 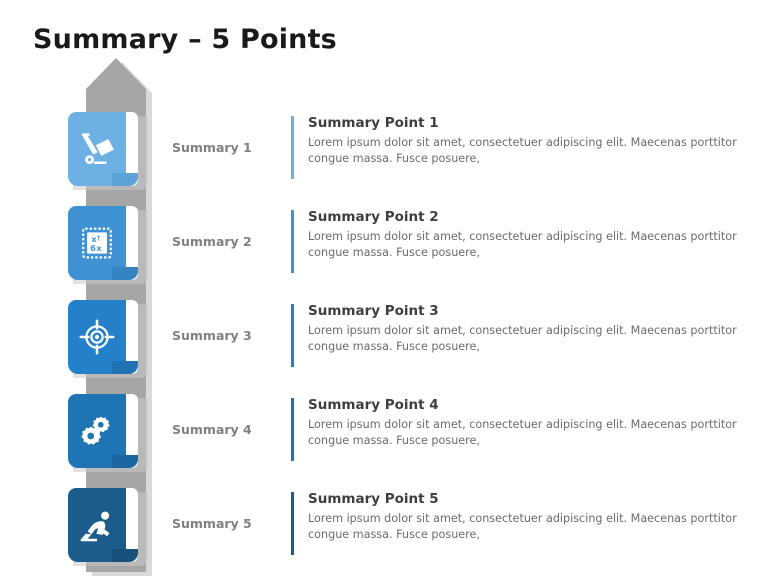 I want to click on svg-text: x, so click(x=99, y=248).